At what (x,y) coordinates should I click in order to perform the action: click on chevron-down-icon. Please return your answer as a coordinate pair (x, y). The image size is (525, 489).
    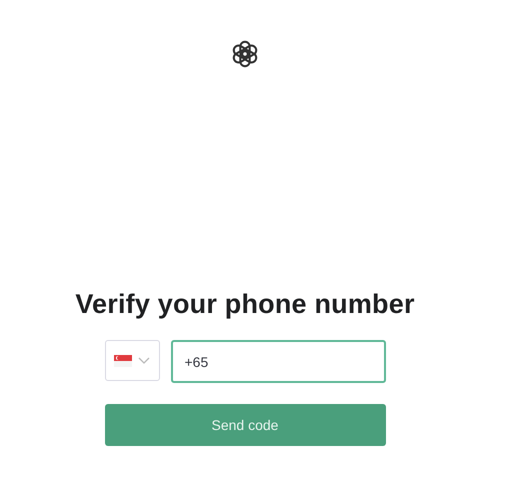
    Looking at the image, I should click on (144, 360).